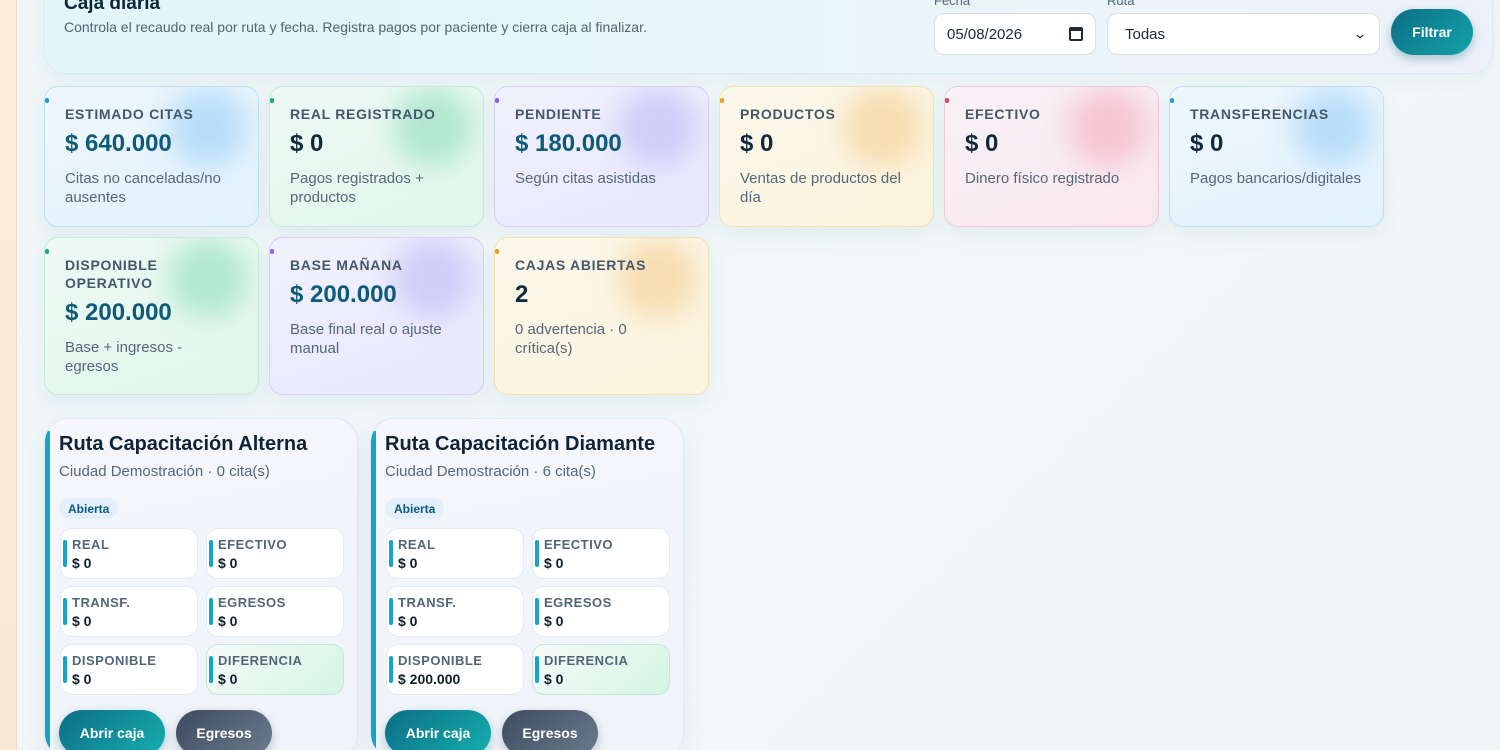 This screenshot has height=750, width=1500. What do you see at coordinates (1015, 34) in the screenshot?
I see `date-input: 05/08/2026` at bounding box center [1015, 34].